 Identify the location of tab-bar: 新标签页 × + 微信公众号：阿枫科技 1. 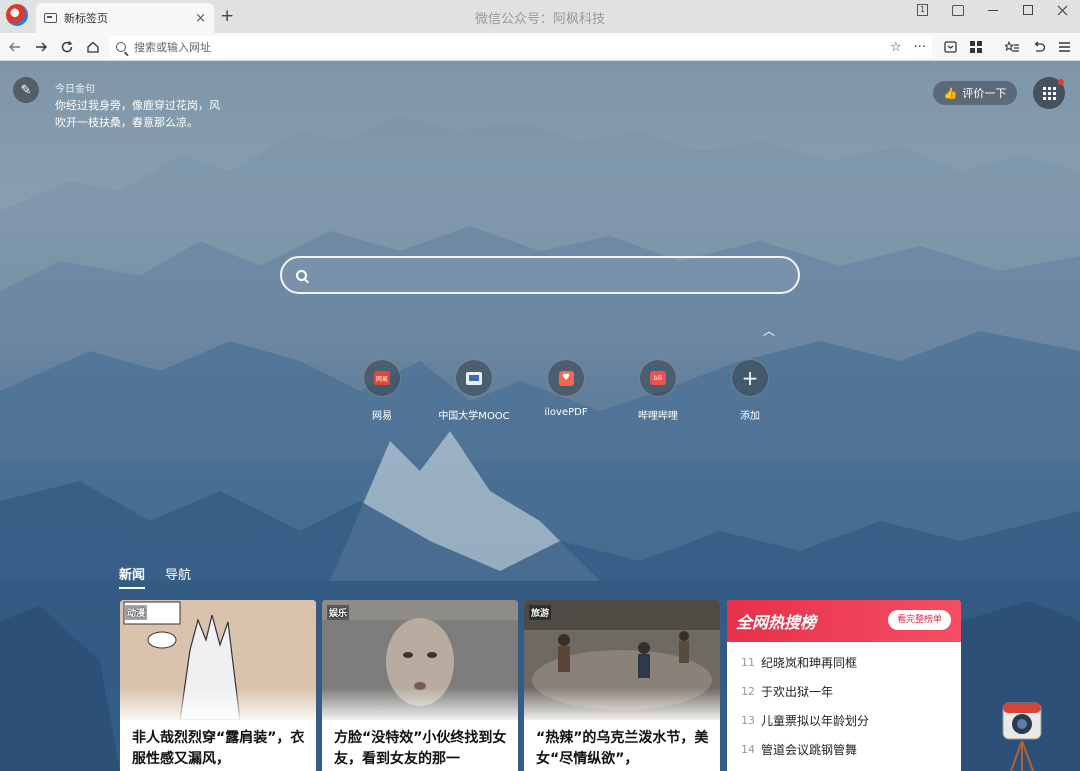
(540, 16).